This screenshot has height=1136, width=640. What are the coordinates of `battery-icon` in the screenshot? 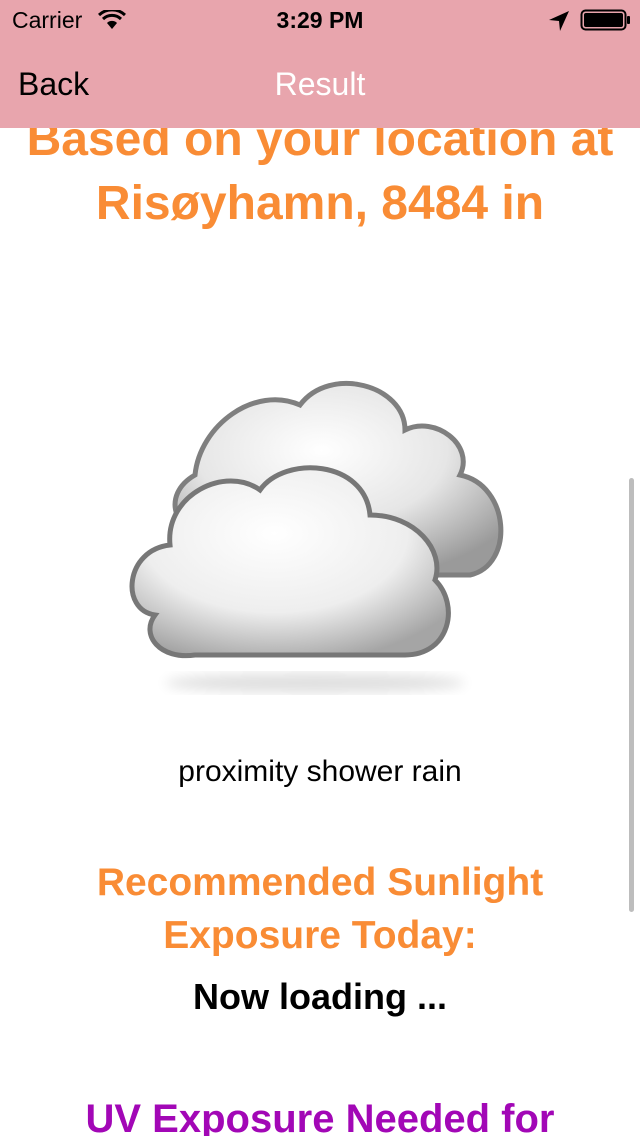 It's located at (605, 20).